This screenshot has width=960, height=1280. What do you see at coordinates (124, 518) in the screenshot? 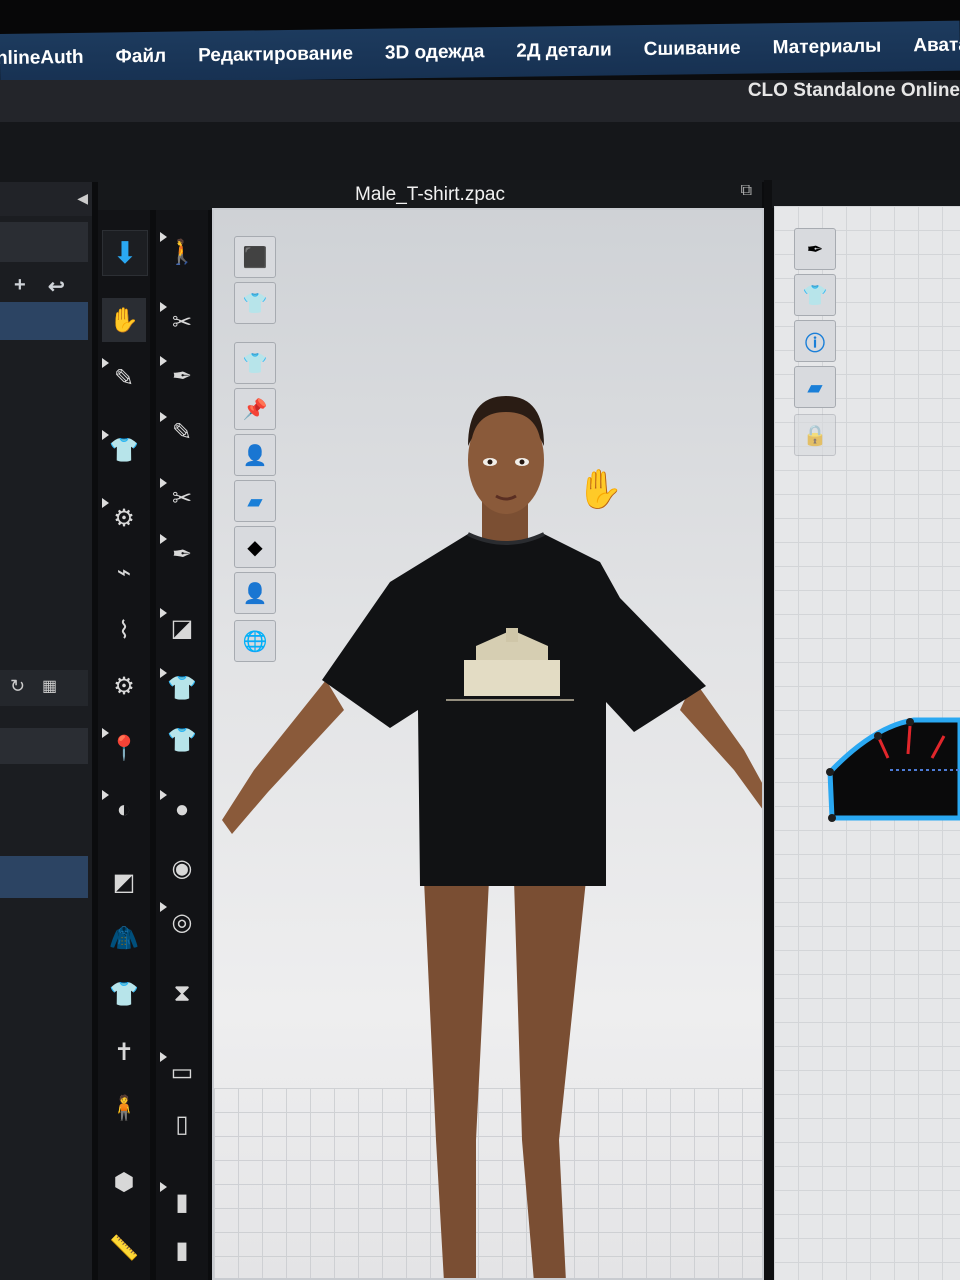
I see `sewing-machine-icon: ⚙` at bounding box center [124, 518].